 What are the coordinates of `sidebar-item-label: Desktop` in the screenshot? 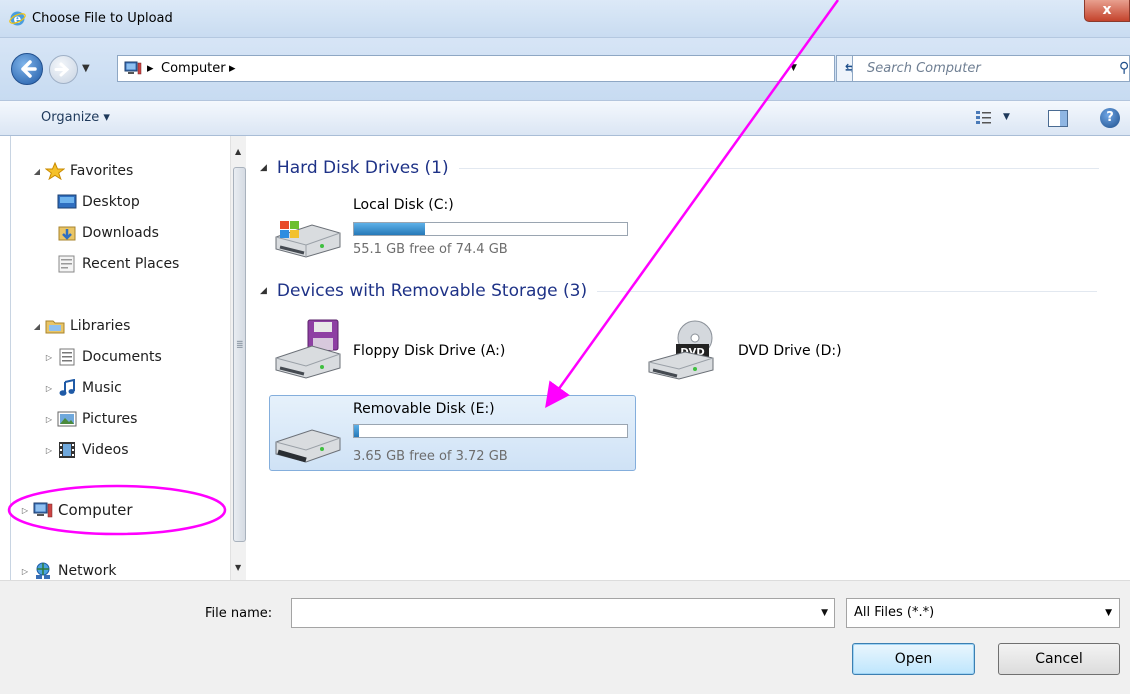 It's located at (111, 202).